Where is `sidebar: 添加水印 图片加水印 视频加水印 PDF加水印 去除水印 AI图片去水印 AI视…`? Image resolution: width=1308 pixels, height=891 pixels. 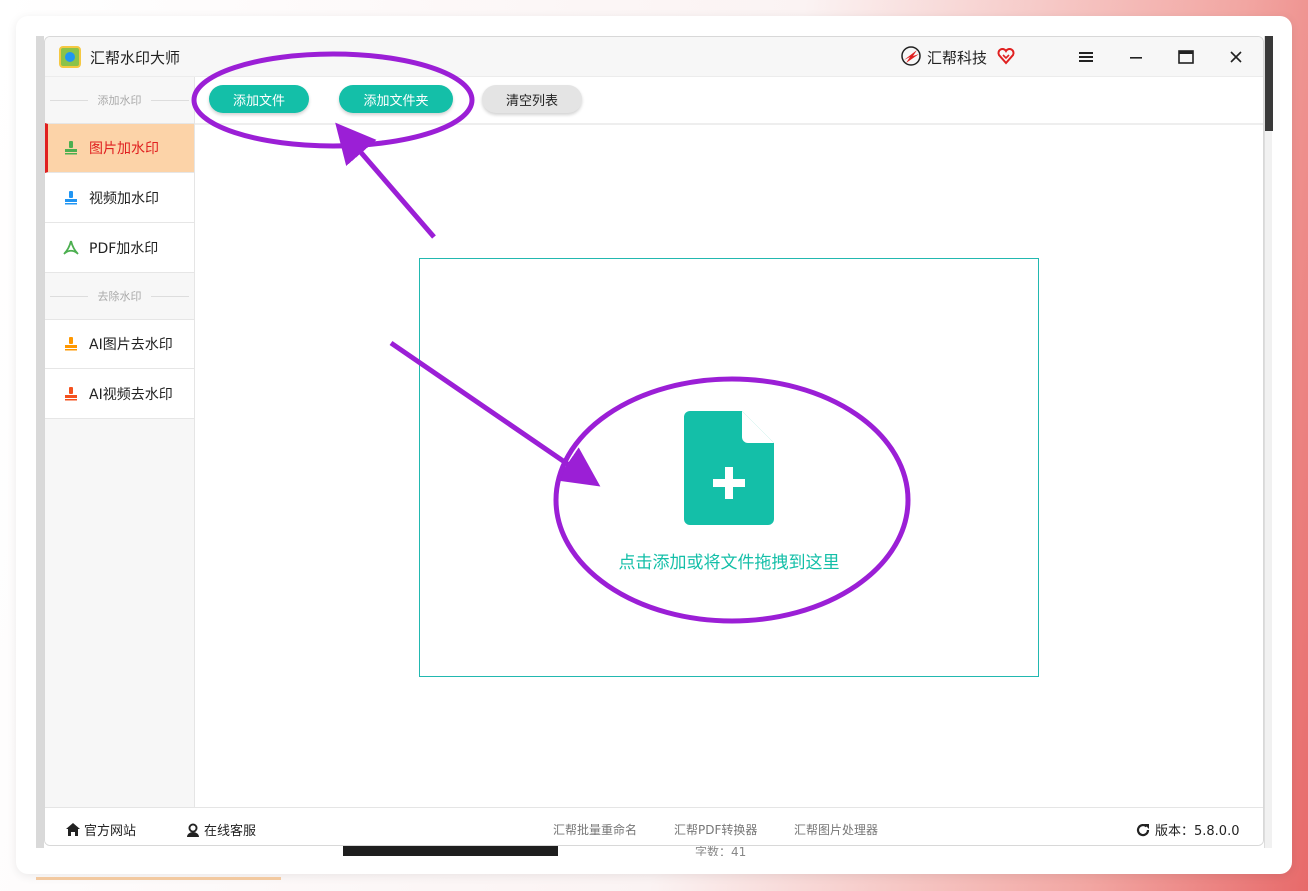
sidebar: 添加水印 图片加水印 视频加水印 PDF加水印 去除水印 AI图片去水印 AI视… is located at coordinates (120, 442).